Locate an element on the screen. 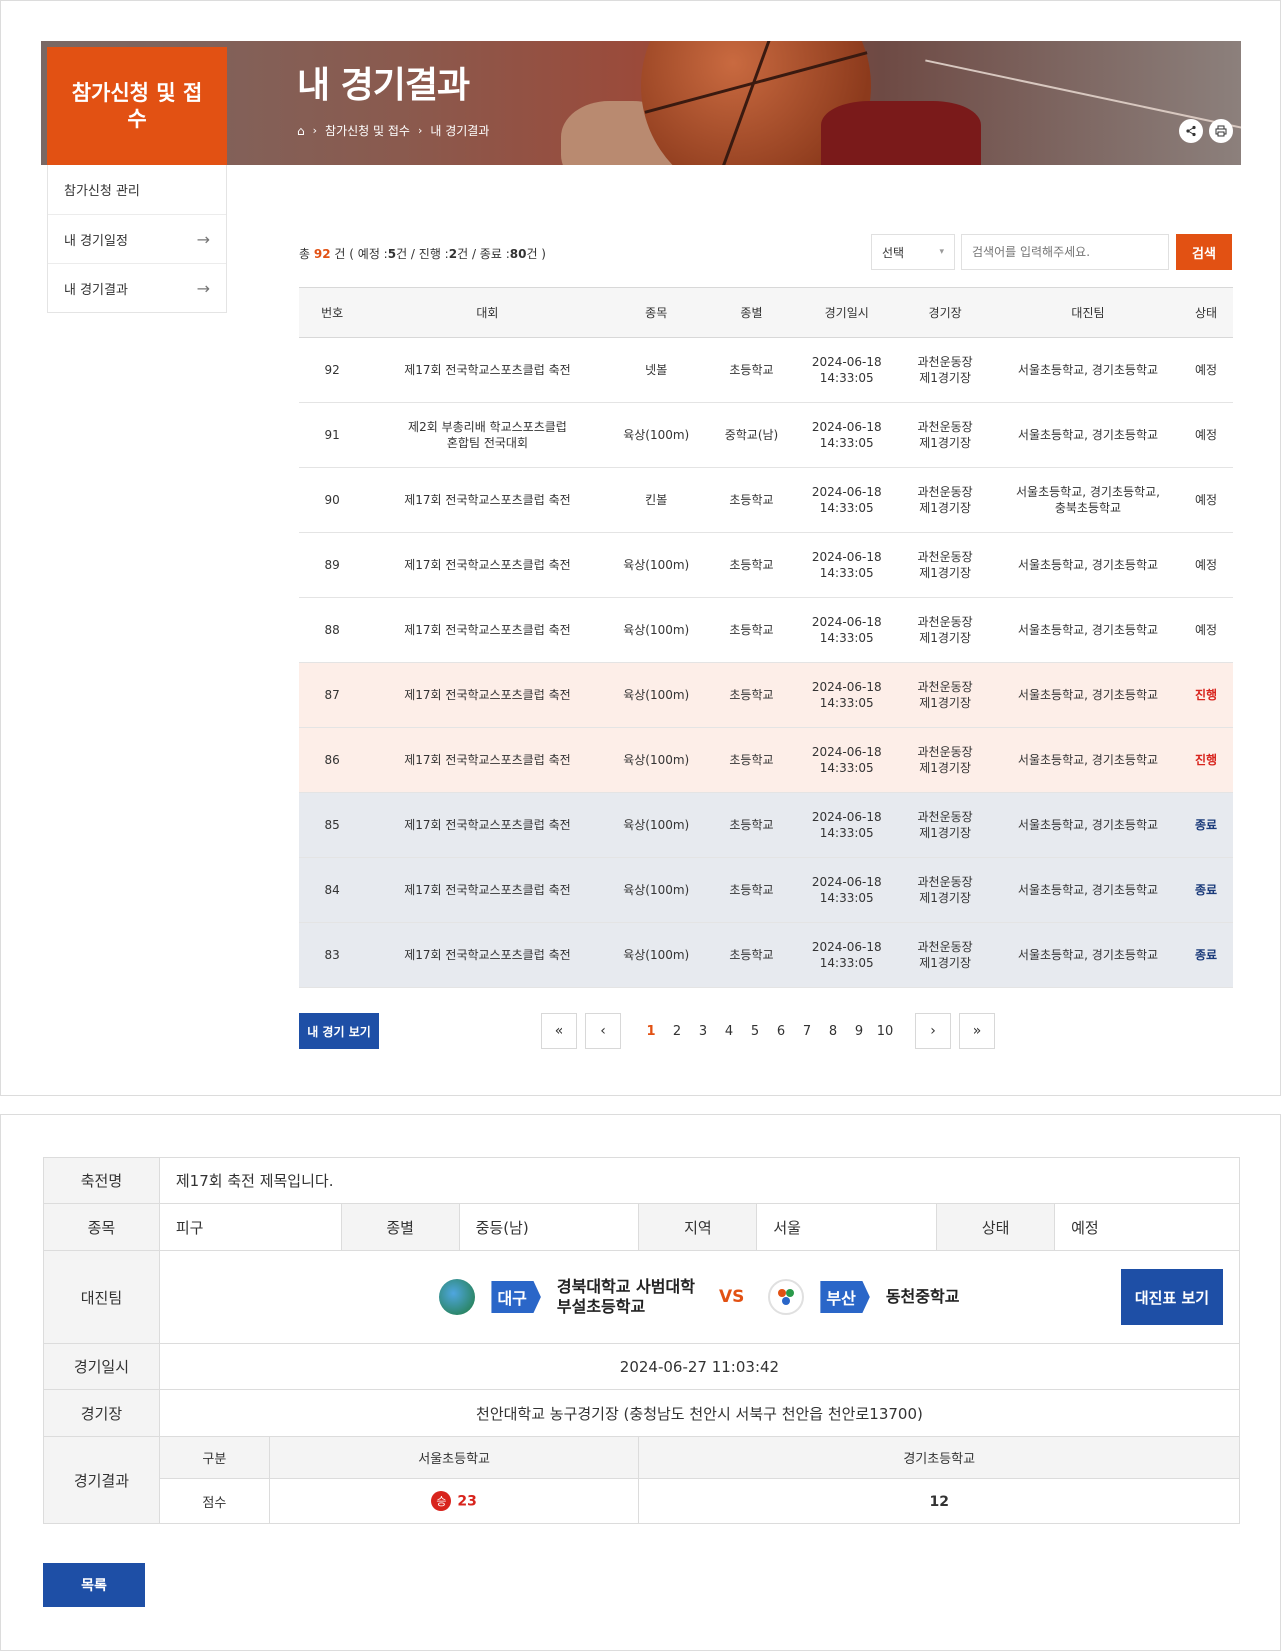  page-number: 6 is located at coordinates (781, 1031).